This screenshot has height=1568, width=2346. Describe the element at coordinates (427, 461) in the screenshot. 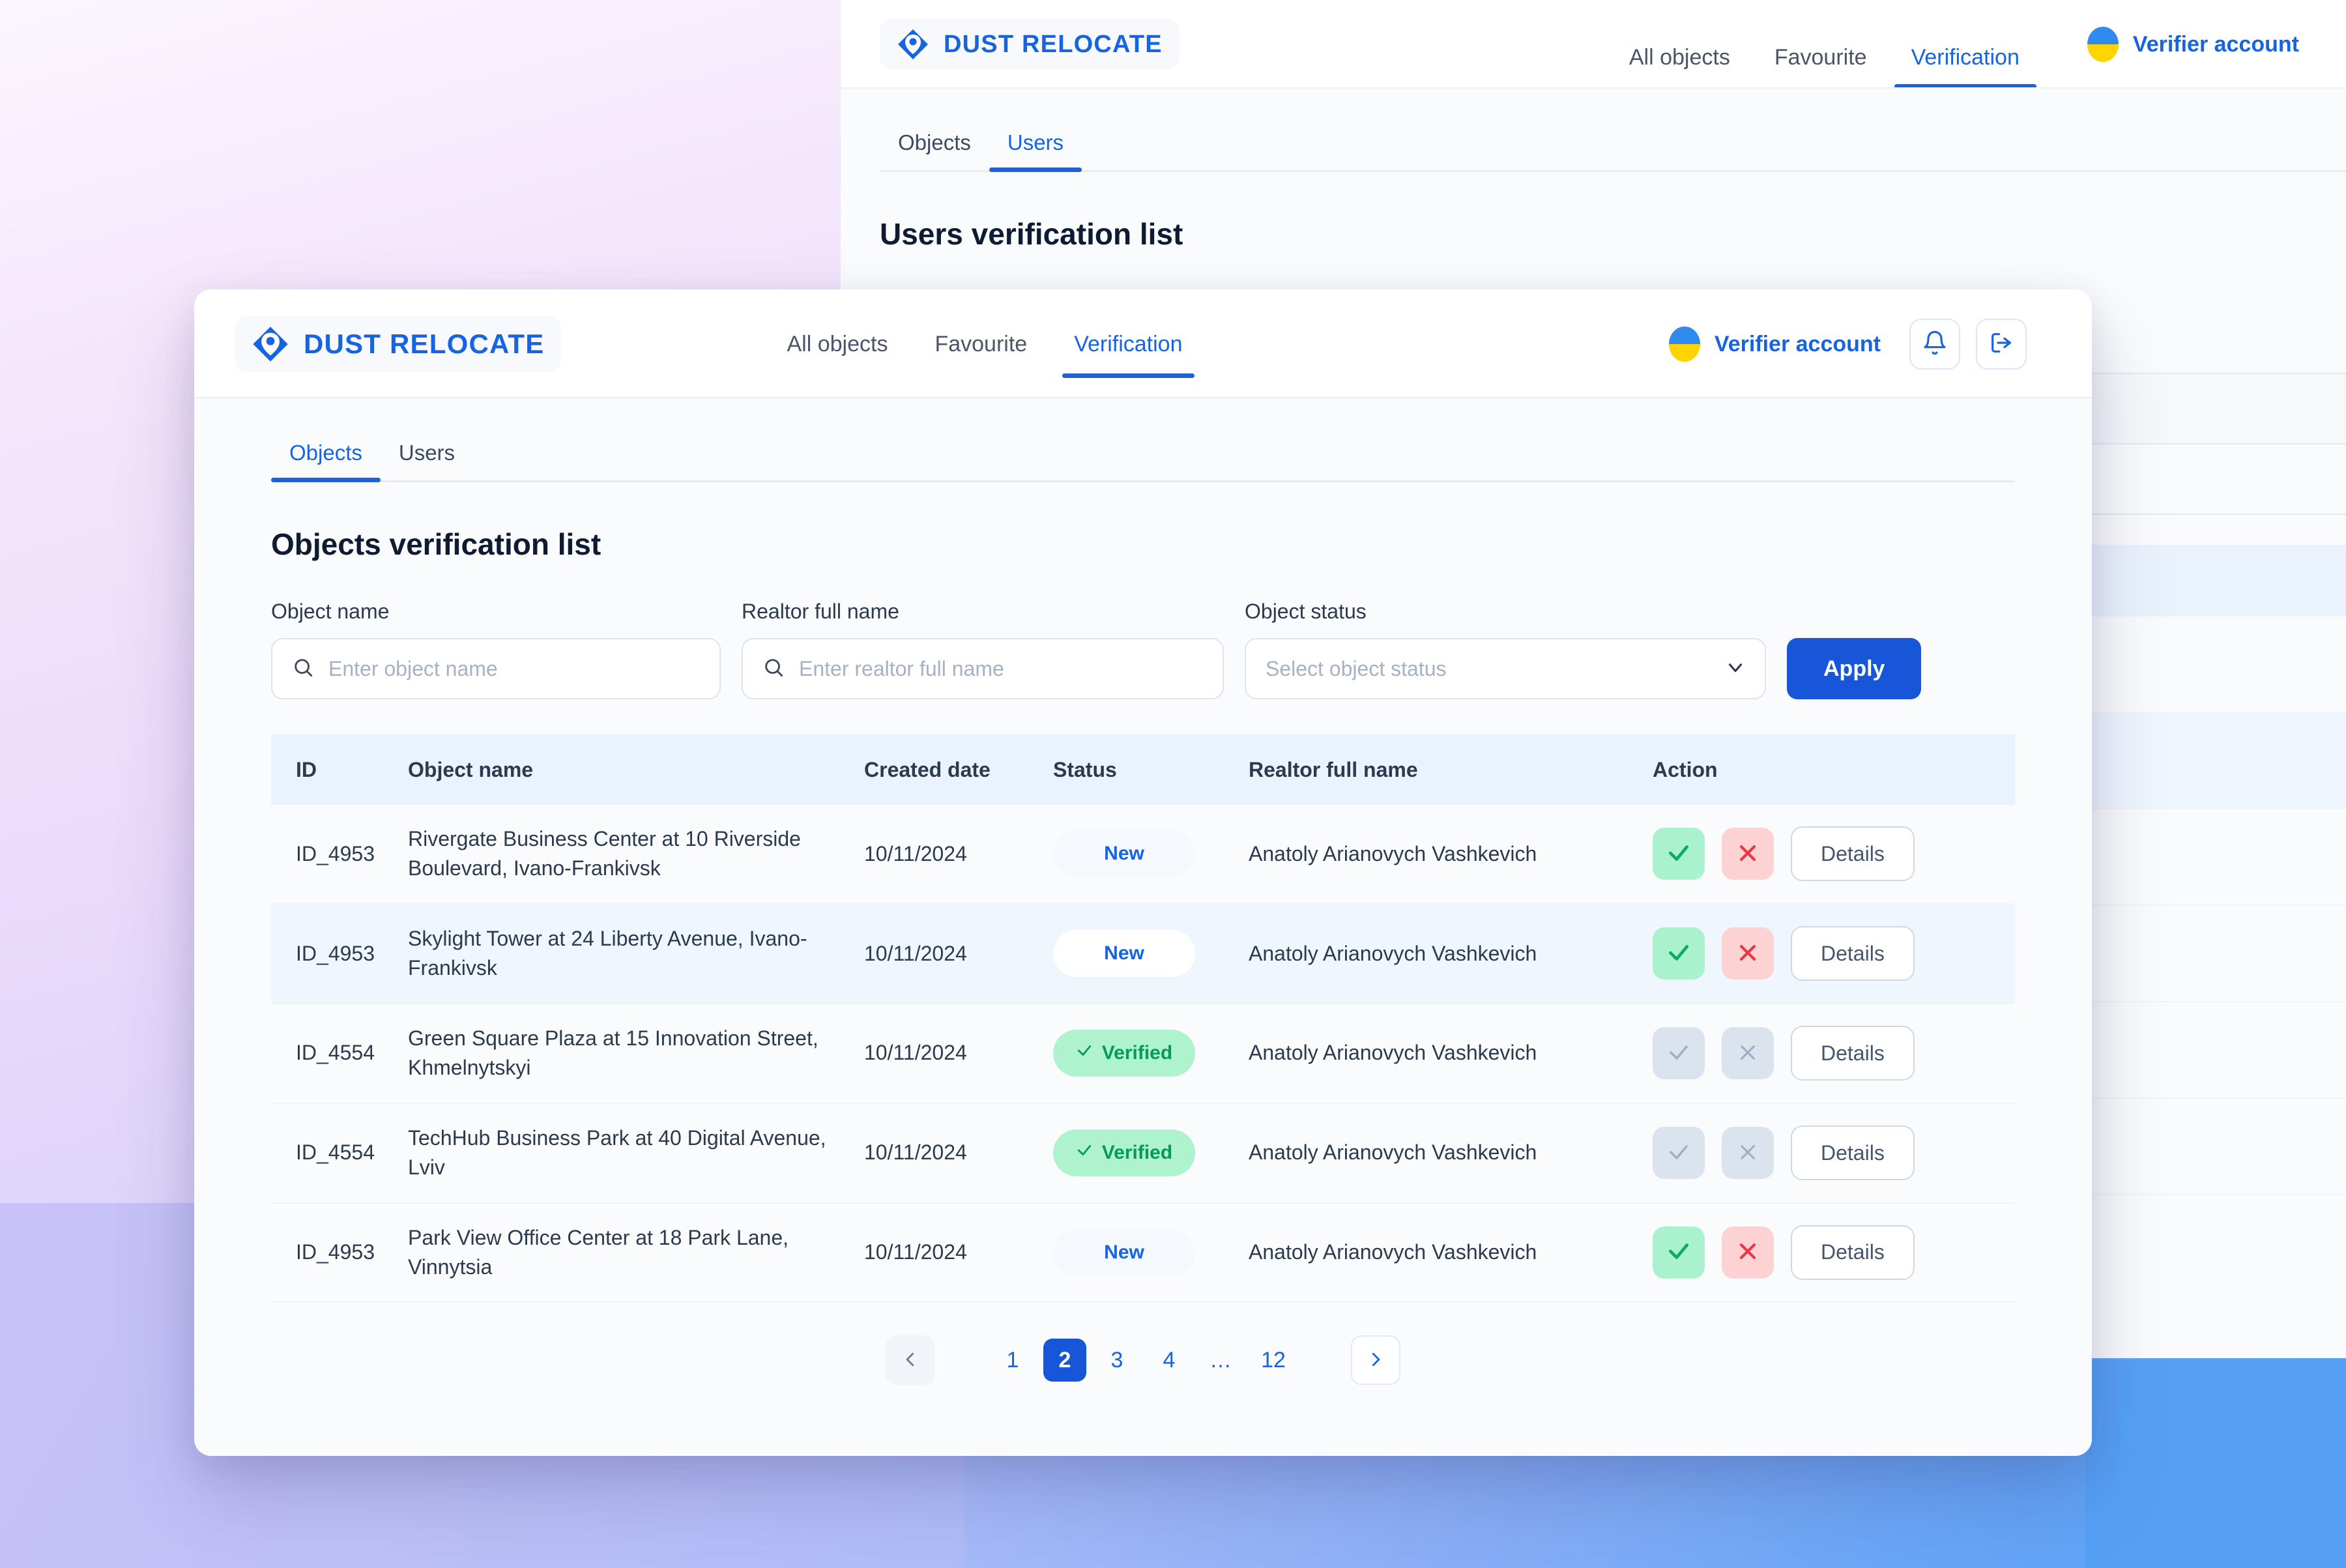

I see `tab-users: Users` at that location.